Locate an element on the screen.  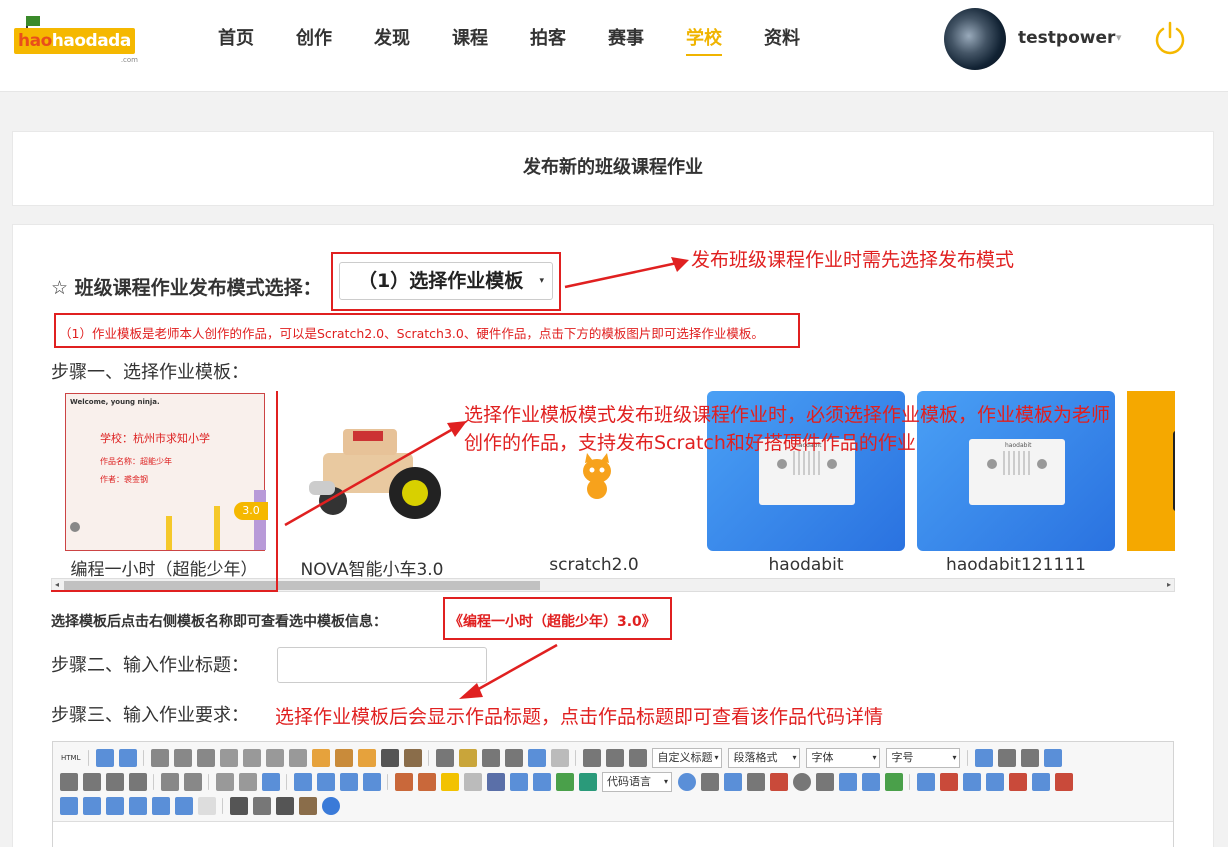
merge-cells-icon is located at coordinates (68, 806).